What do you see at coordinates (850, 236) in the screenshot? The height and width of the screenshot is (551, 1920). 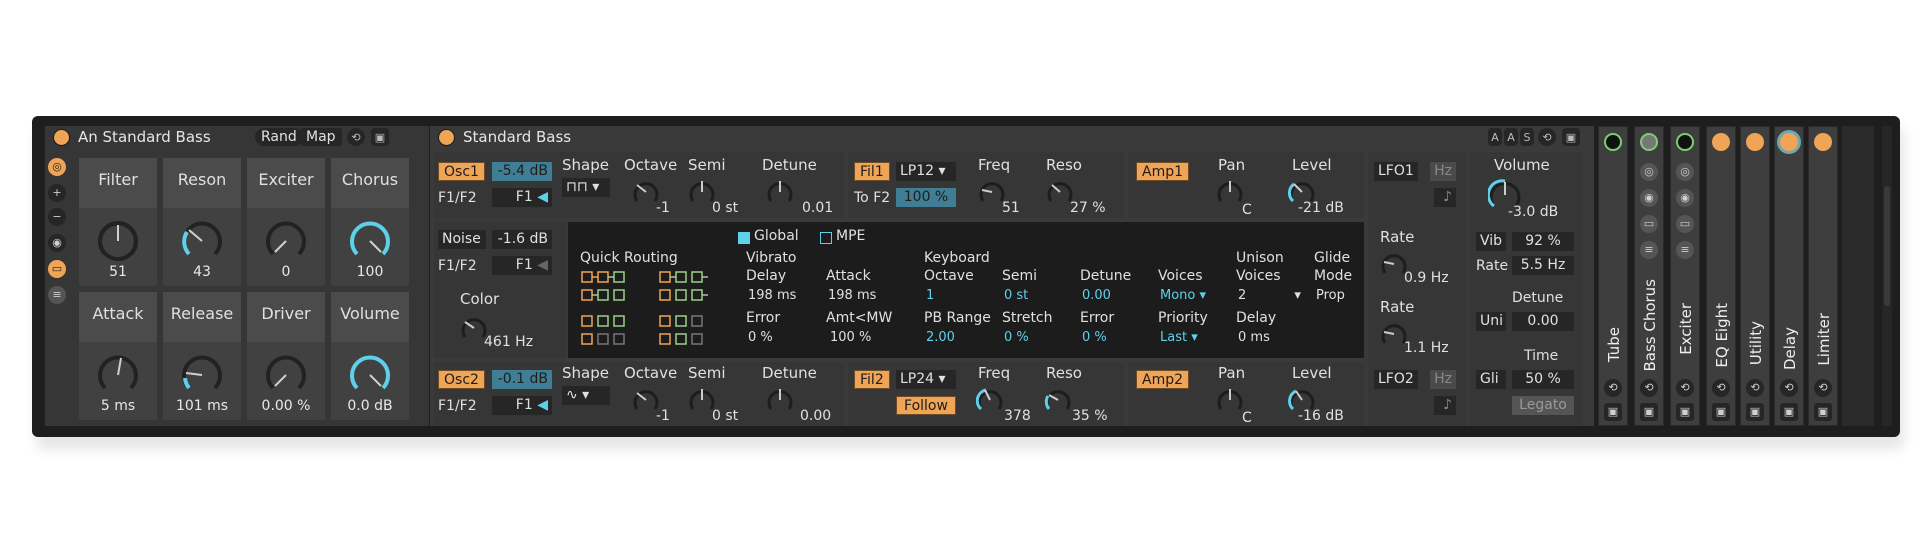 I see `mpe-tab-label: MPE` at bounding box center [850, 236].